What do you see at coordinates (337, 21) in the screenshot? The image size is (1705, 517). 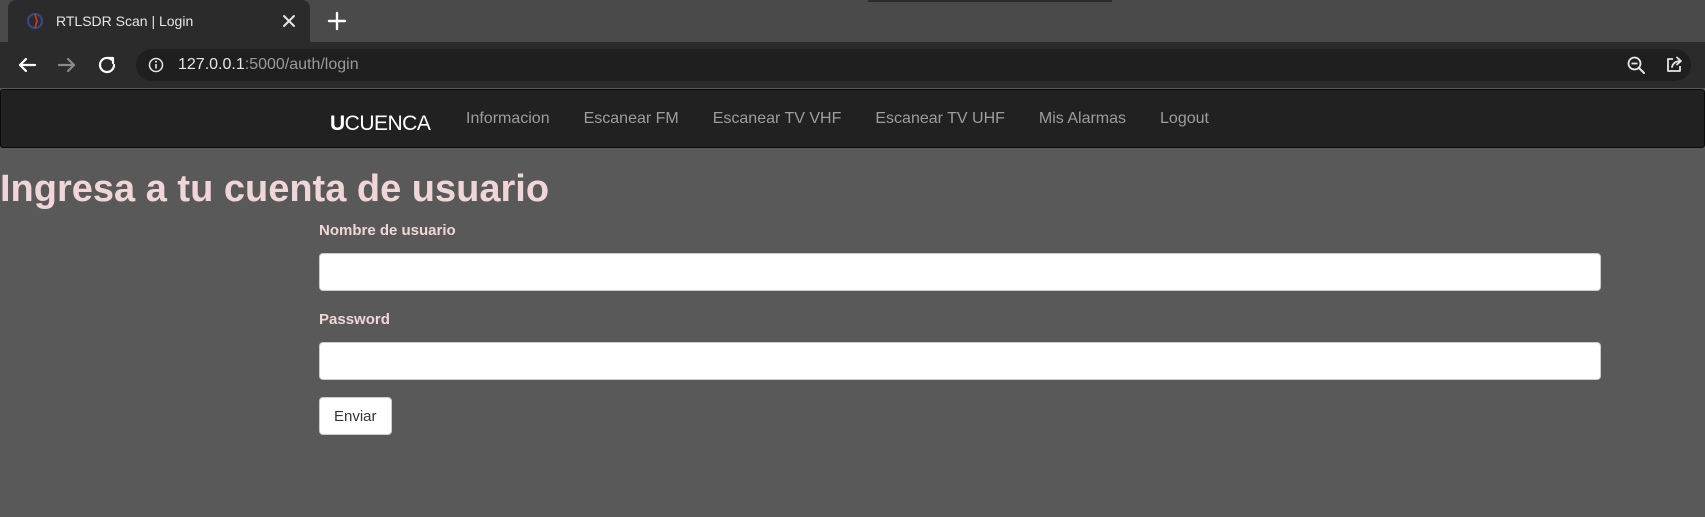 I see `plus-icon` at bounding box center [337, 21].